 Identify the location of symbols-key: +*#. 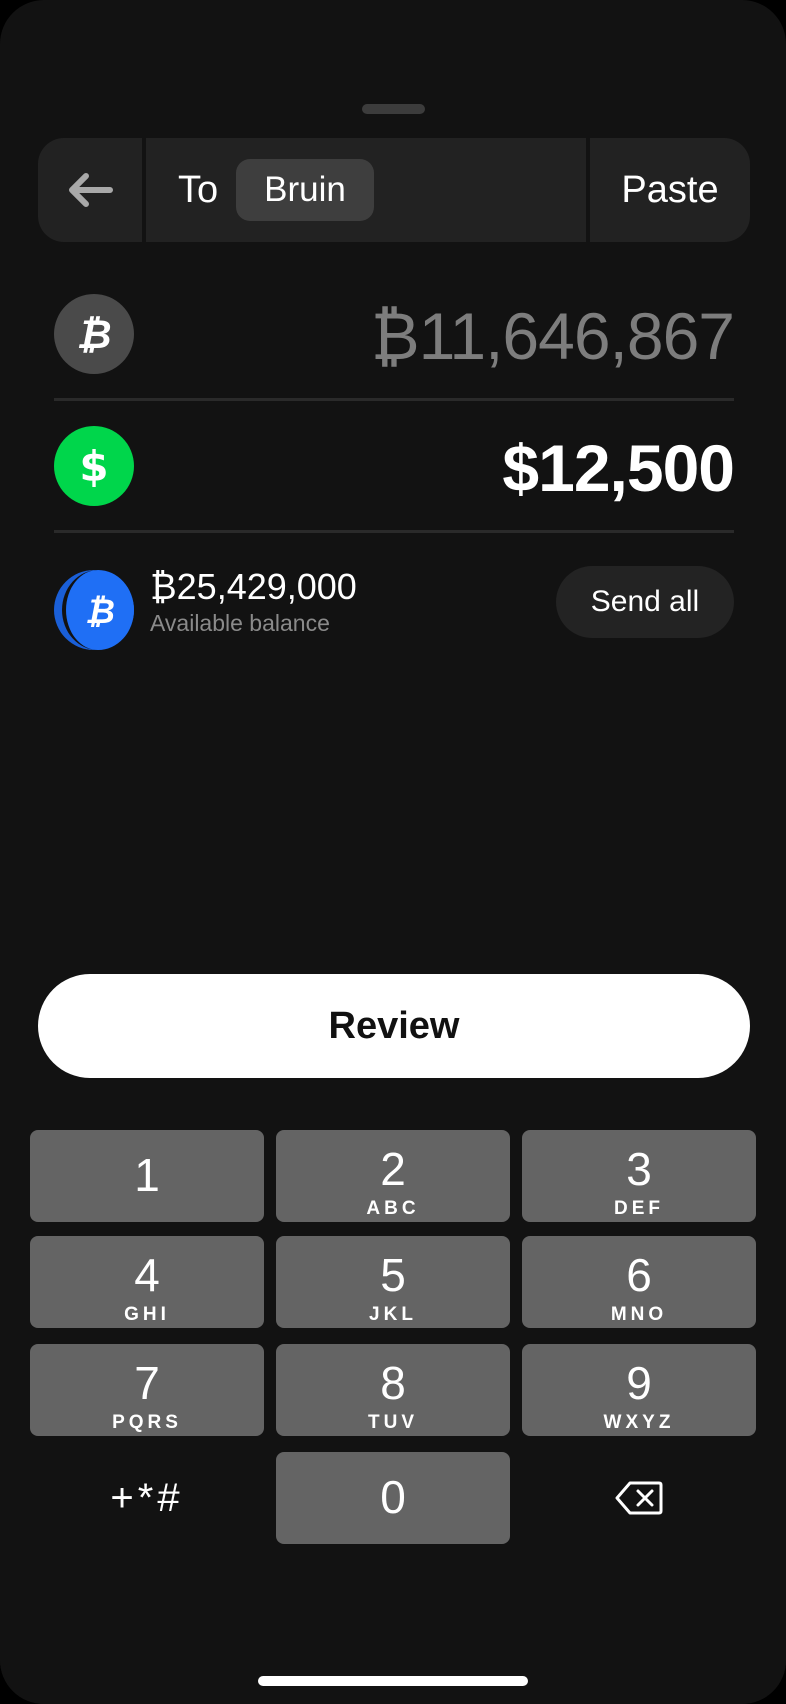
(147, 1498).